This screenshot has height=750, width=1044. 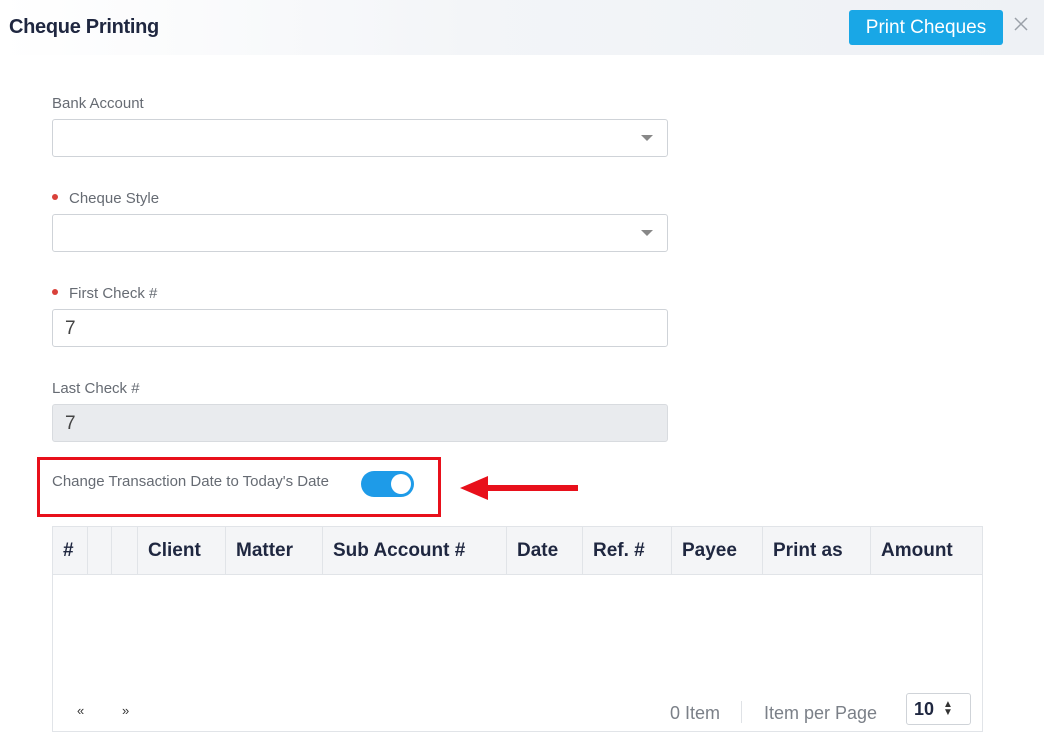 I want to click on last-check-value: 7, so click(x=70, y=423).